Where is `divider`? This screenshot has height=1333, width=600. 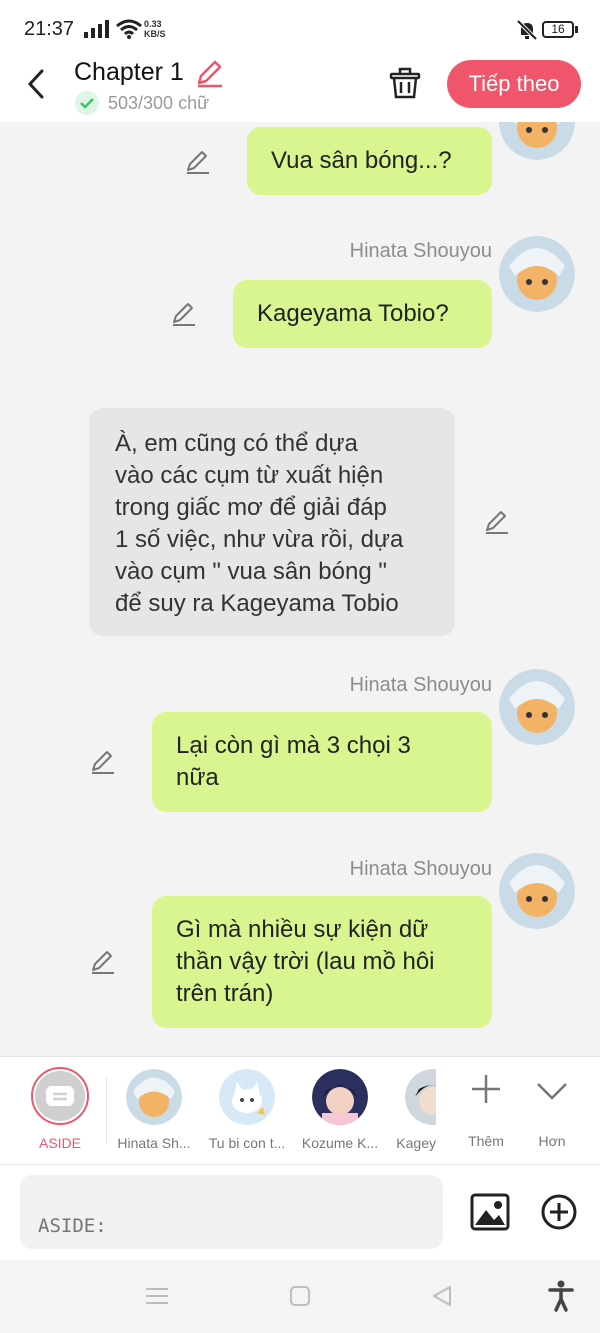 divider is located at coordinates (106, 1110).